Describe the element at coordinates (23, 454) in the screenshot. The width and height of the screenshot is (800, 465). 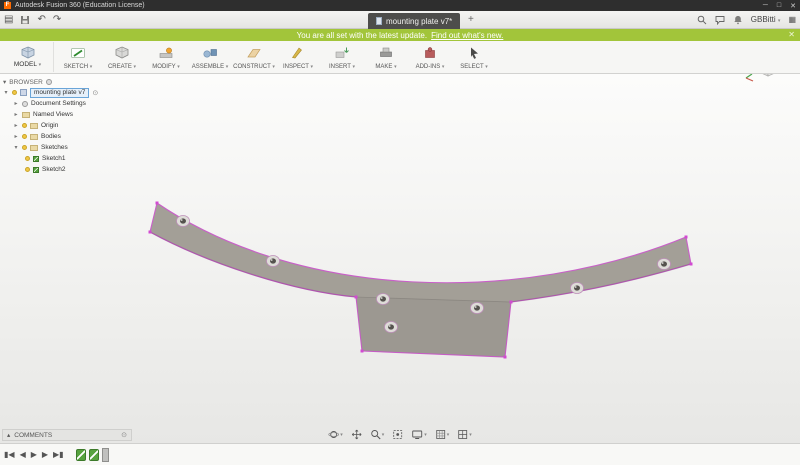
I see `step-back-icon: ◀` at that location.